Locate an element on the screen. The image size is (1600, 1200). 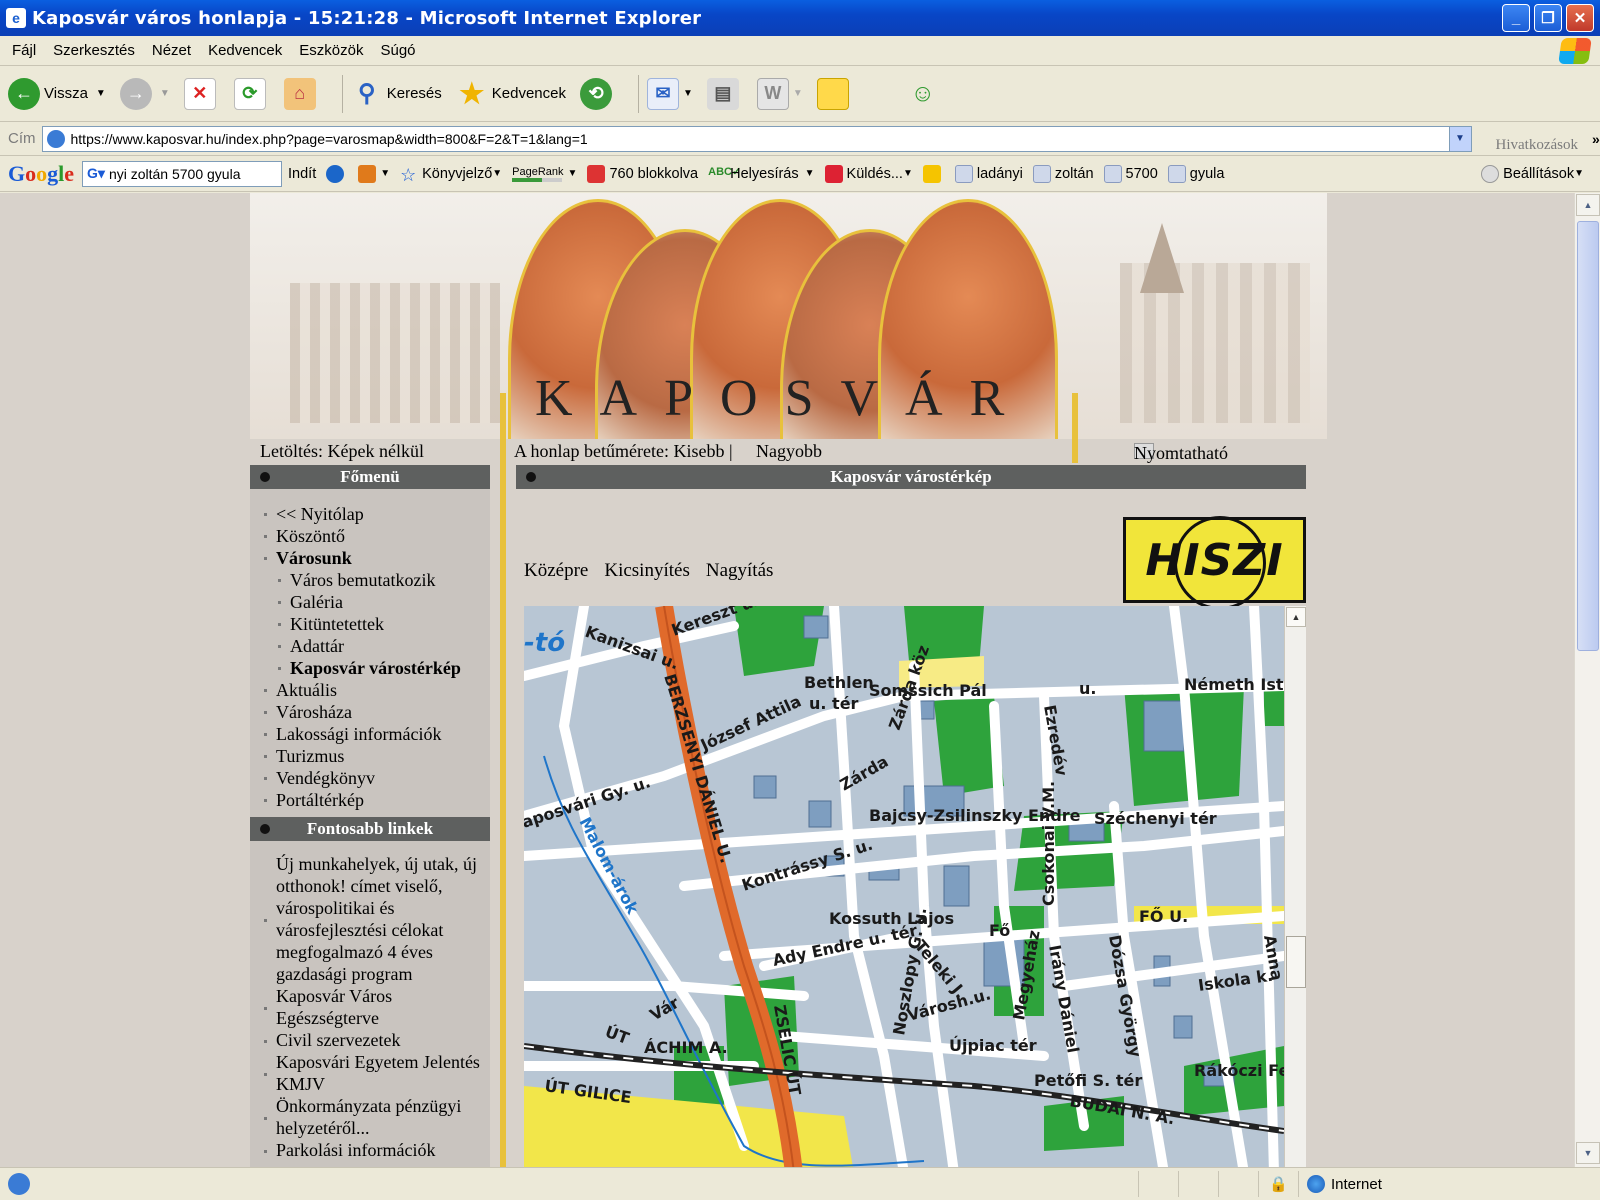
forward-button: → ▼ is located at coordinates (144, 93).